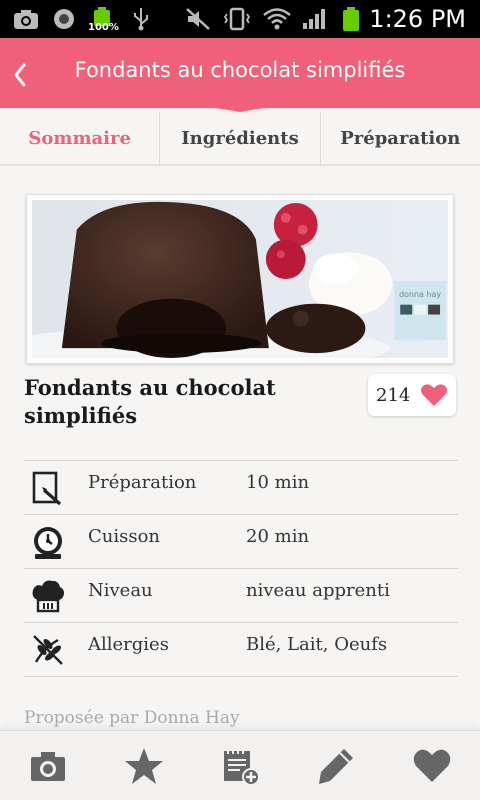 This screenshot has height=800, width=480. Describe the element at coordinates (417, 19) in the screenshot. I see `clock: 1:26 PM` at that location.